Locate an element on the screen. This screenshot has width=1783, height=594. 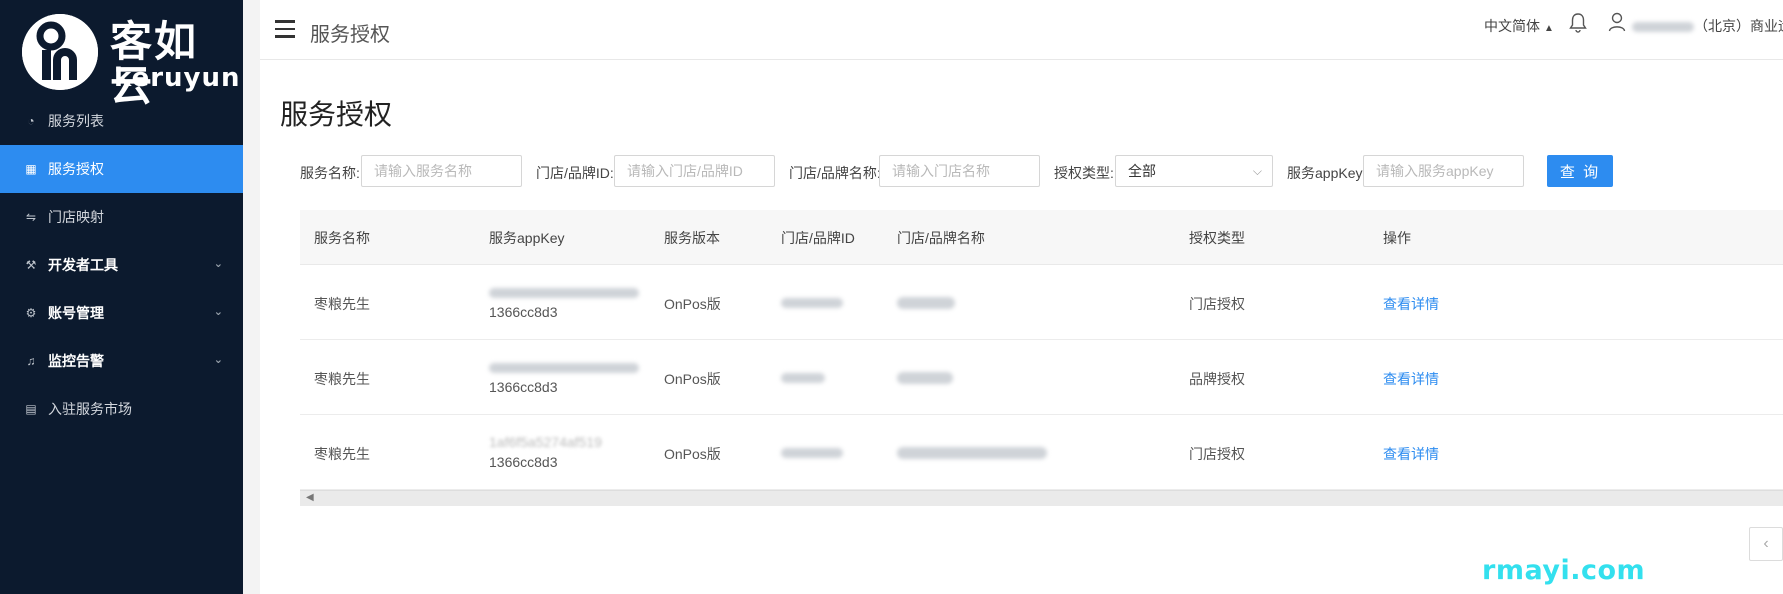
keruyun-logo: 客如云 keruyun is located at coordinates (131, 61).